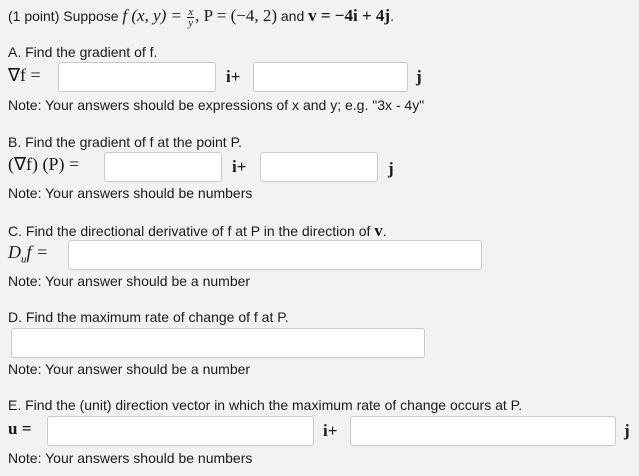 This screenshot has height=476, width=639. What do you see at coordinates (330, 77) in the screenshot?
I see `part-a-answer-j` at bounding box center [330, 77].